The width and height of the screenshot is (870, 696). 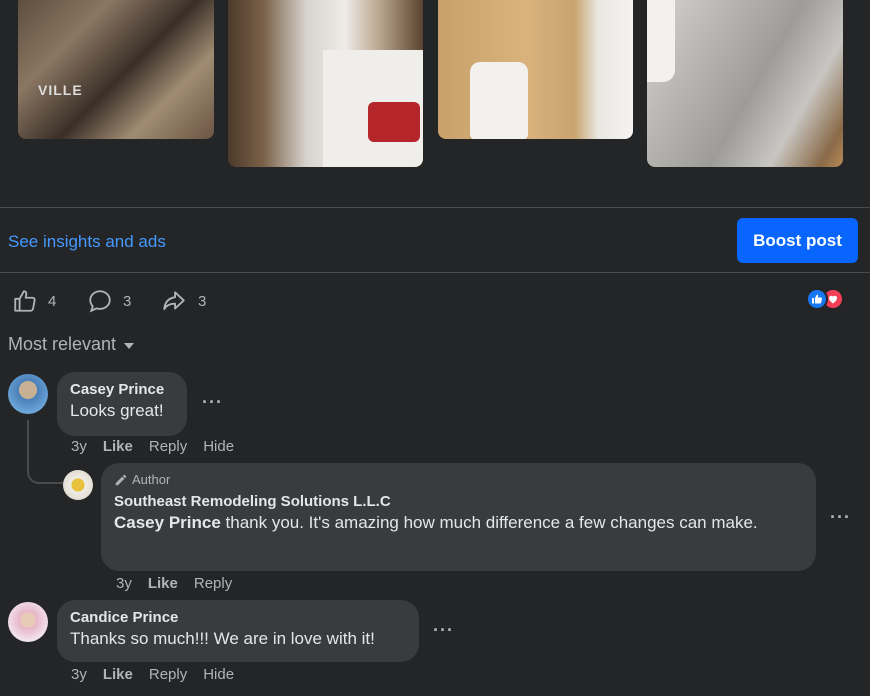 I want to click on comment-meta: 3y Like Reply, so click(x=174, y=583).